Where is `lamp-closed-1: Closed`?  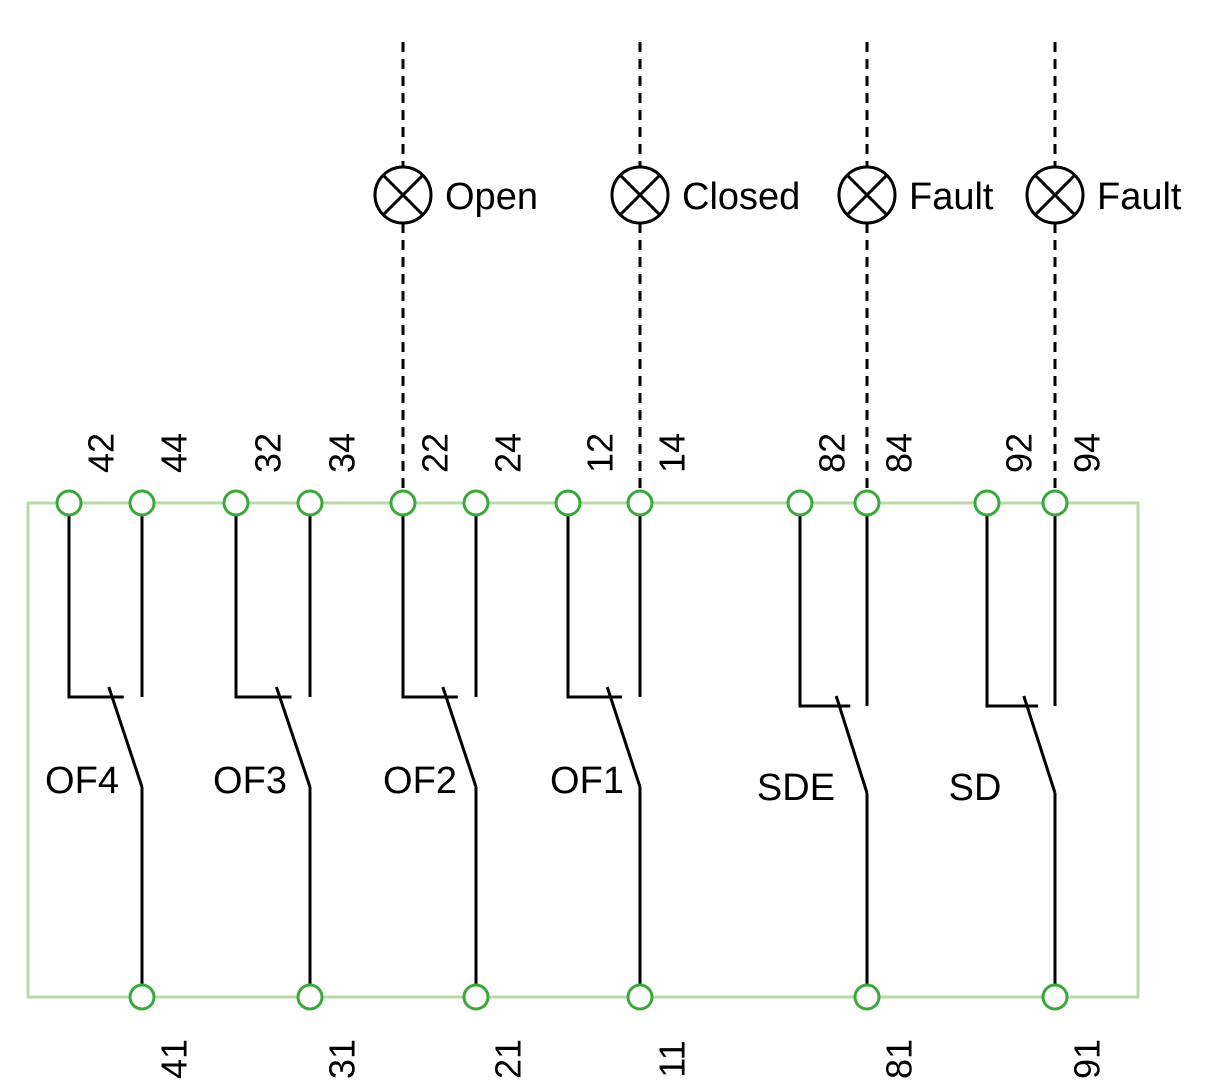
lamp-closed-1: Closed is located at coordinates (705, 195).